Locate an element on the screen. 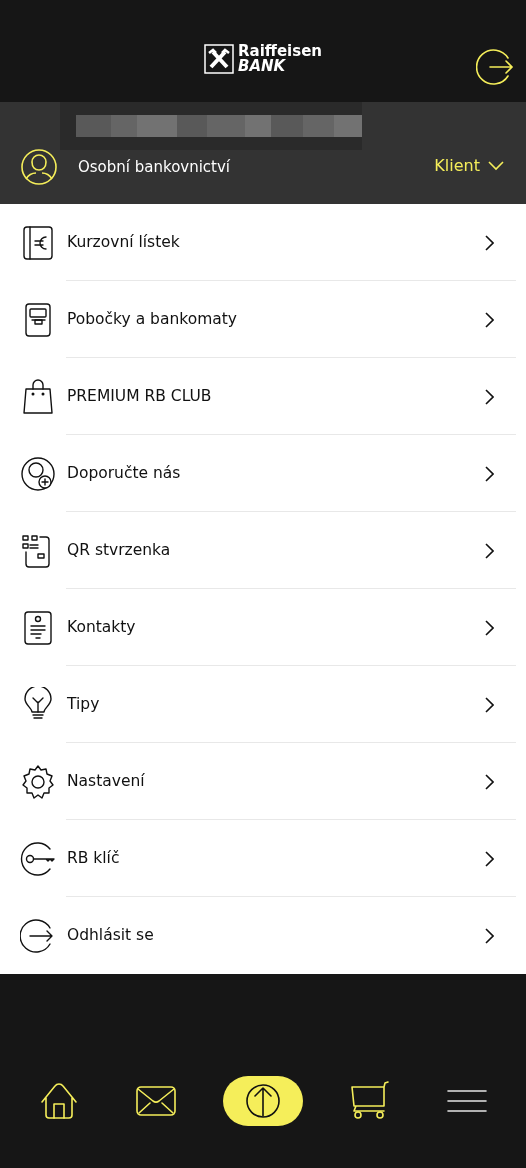 The height and width of the screenshot is (1168, 526). cart-icon is located at coordinates (370, 1101).